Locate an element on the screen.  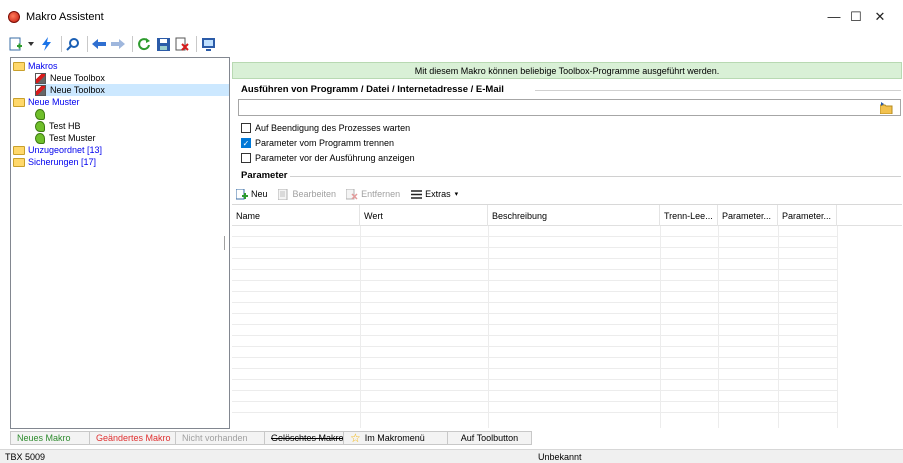
edit-parameter-button: Bearbeiten is located at coordinates (307, 194).